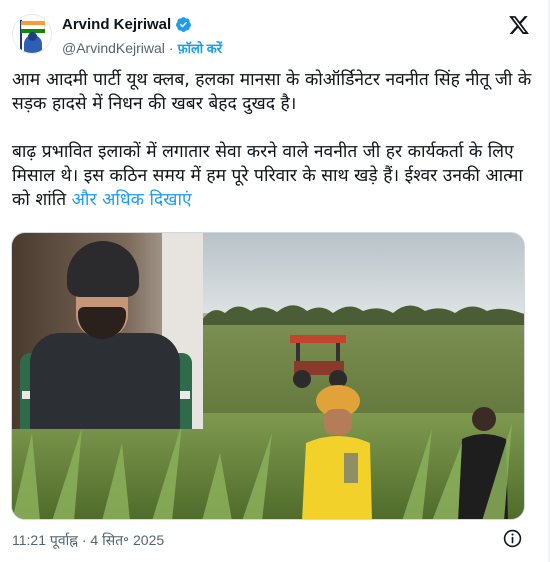 This screenshot has width=550, height=562. I want to click on verified-badge-icon, so click(184, 24).